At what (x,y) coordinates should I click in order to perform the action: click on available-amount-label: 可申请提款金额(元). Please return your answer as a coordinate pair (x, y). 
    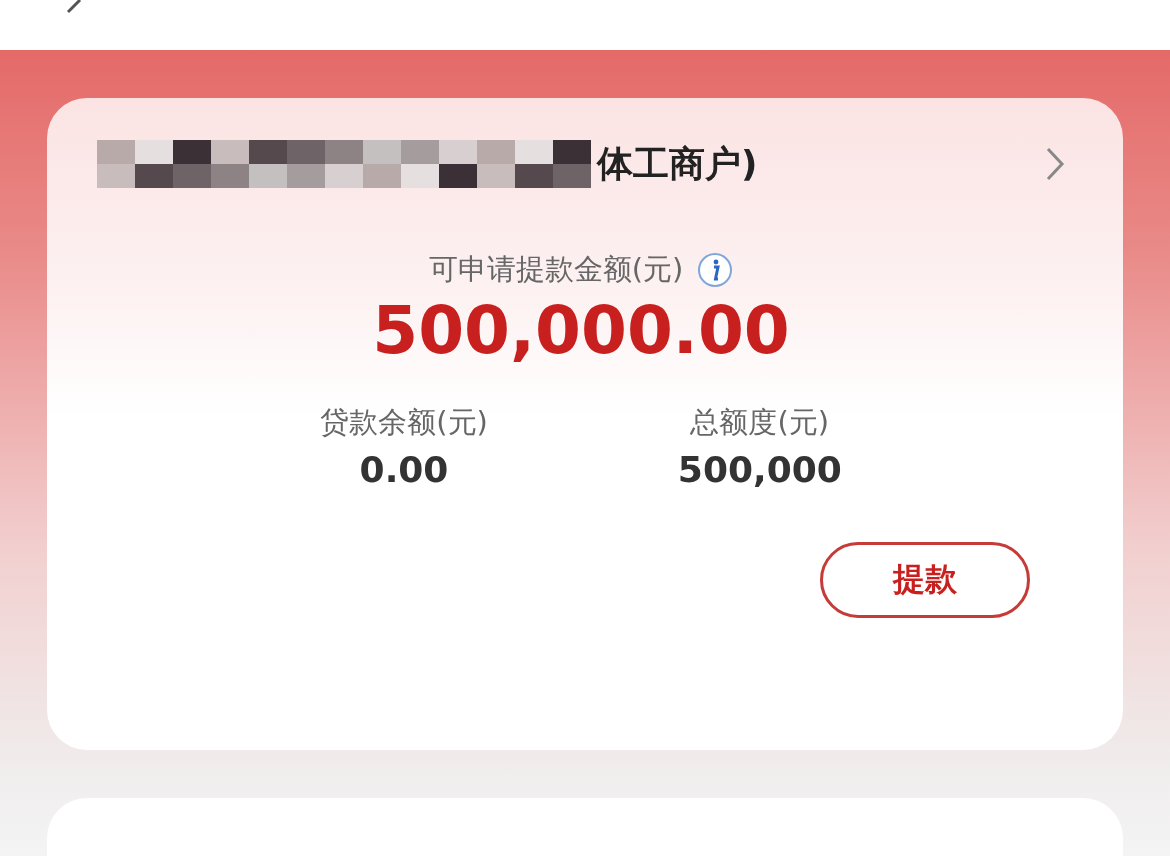
    Looking at the image, I should click on (556, 269).